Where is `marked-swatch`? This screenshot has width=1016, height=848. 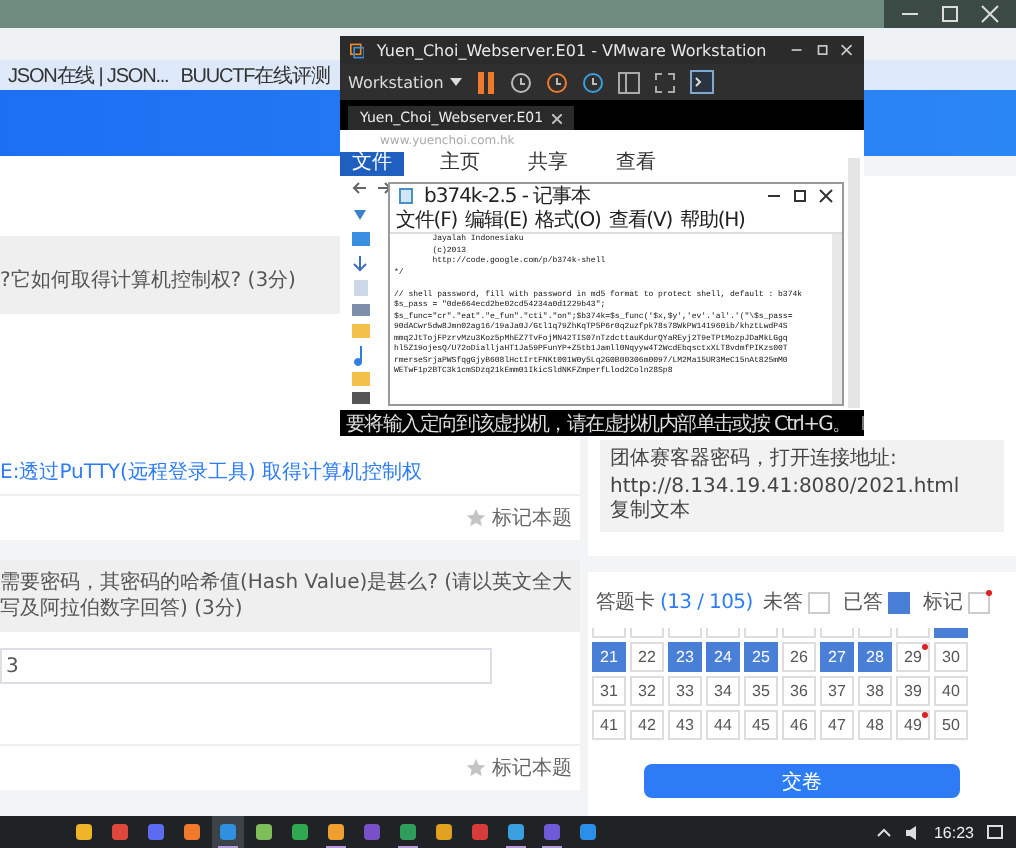
marked-swatch is located at coordinates (979, 602).